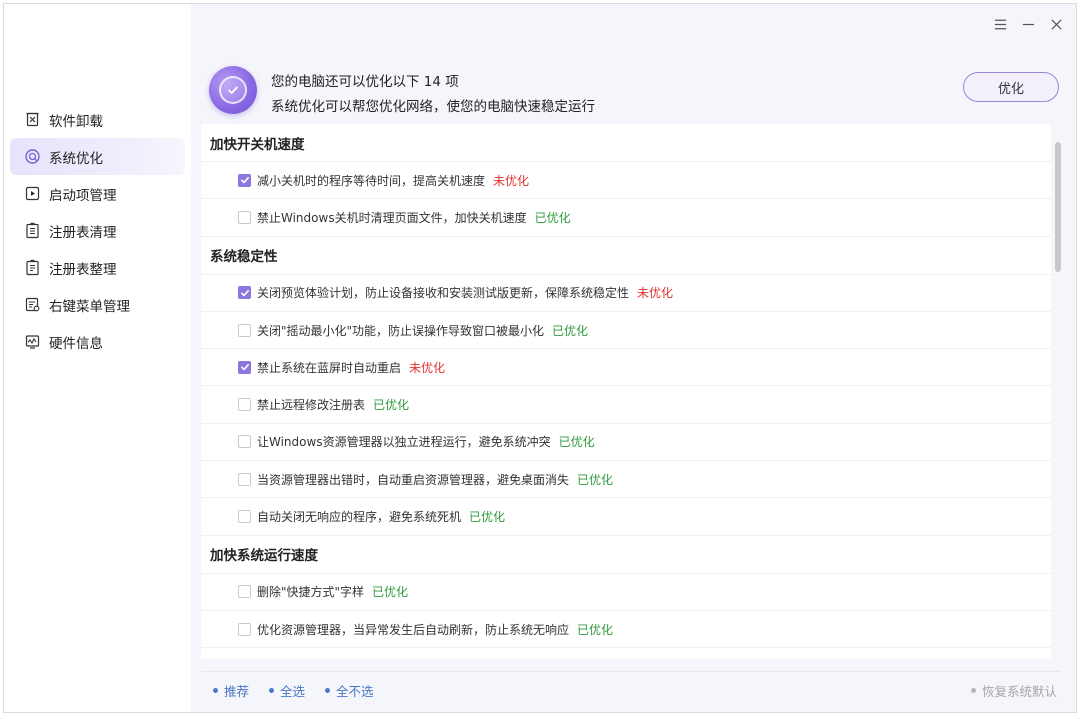 This screenshot has width=1080, height=716. I want to click on sidebar-item-0: 软件卸载, so click(97, 119).